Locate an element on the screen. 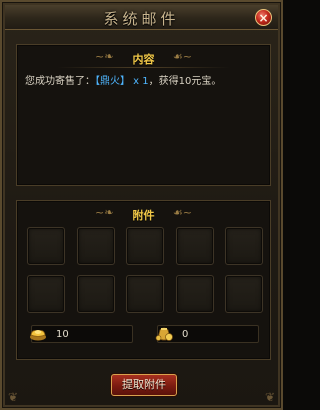  attachment-header: ~❧ 附件 ☙~ is located at coordinates (143, 213).